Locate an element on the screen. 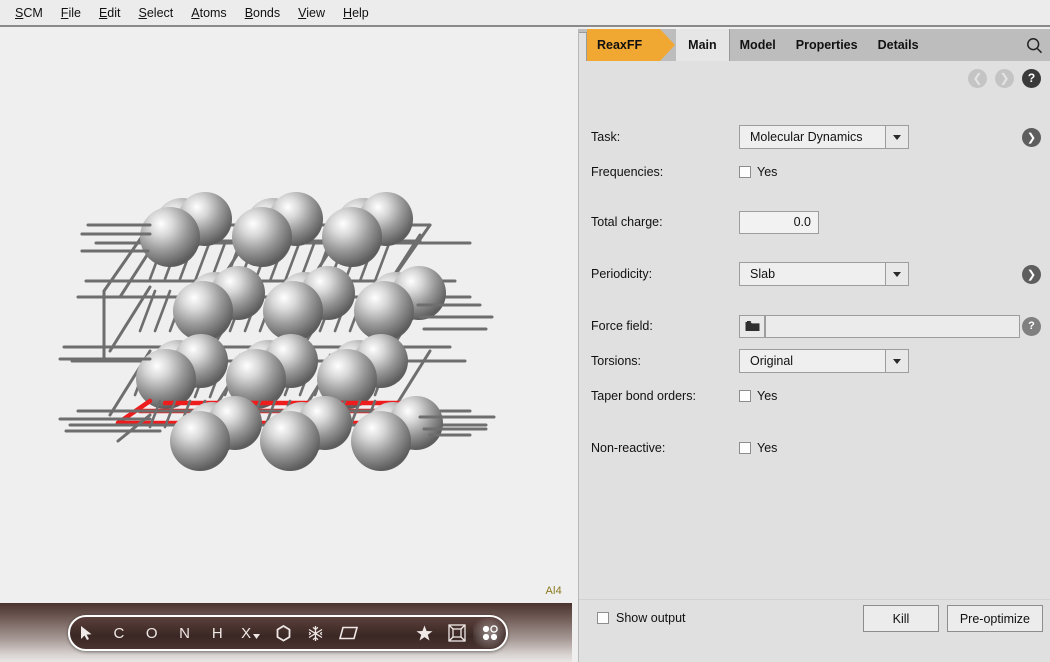 Image resolution: width=1050 pixels, height=662 pixels. menu-view: View is located at coordinates (311, 13).